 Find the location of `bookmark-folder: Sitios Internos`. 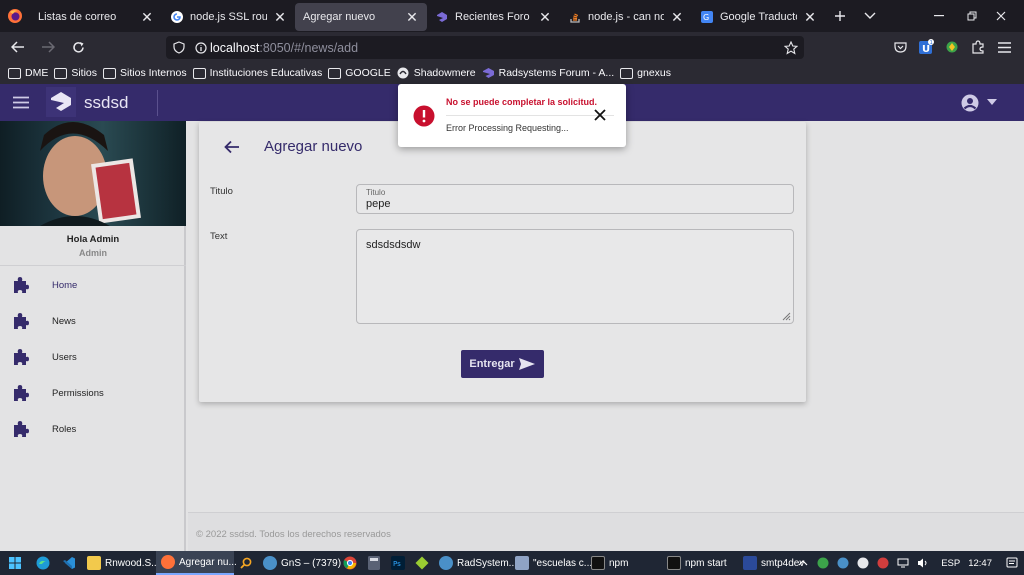

bookmark-folder: Sitios Internos is located at coordinates (145, 73).